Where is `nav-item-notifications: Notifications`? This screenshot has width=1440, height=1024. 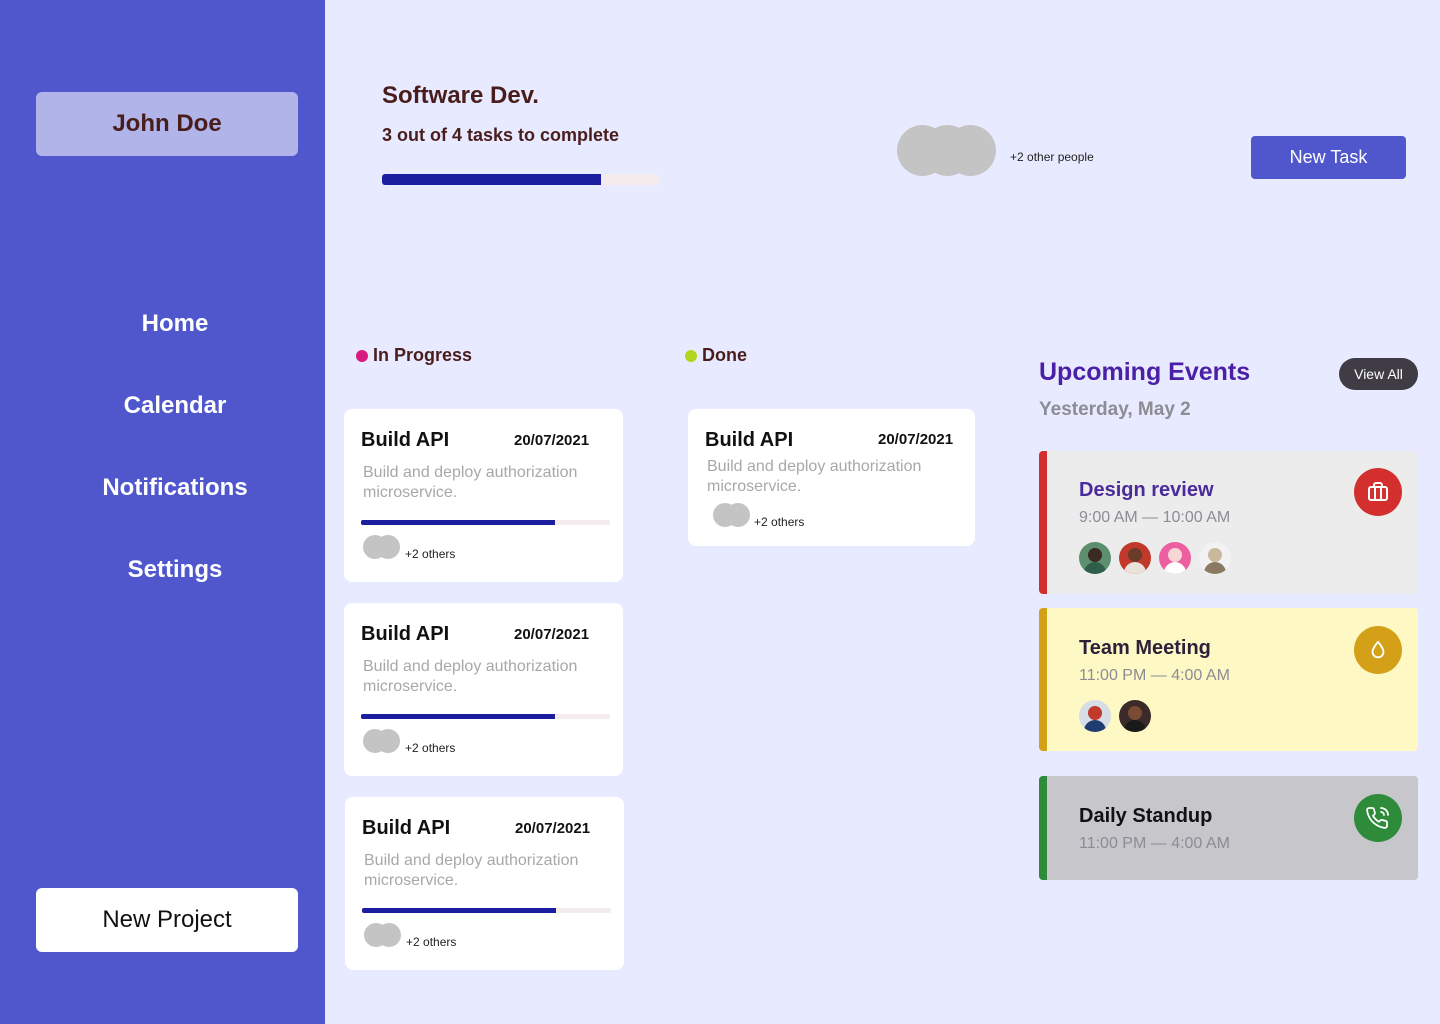 nav-item-notifications: Notifications is located at coordinates (175, 488).